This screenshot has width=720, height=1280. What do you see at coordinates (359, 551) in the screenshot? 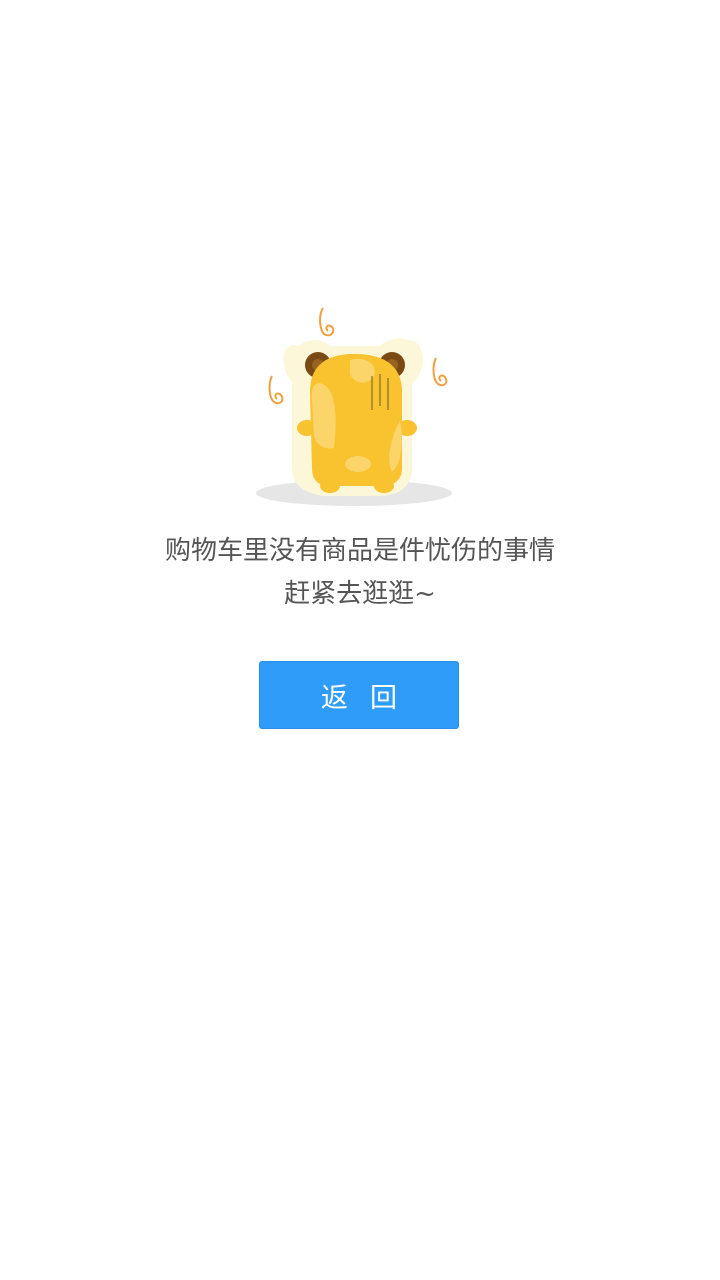
I see `empty-cart-message-line1: 购物车里没有商品是件忧伤的事情` at bounding box center [359, 551].